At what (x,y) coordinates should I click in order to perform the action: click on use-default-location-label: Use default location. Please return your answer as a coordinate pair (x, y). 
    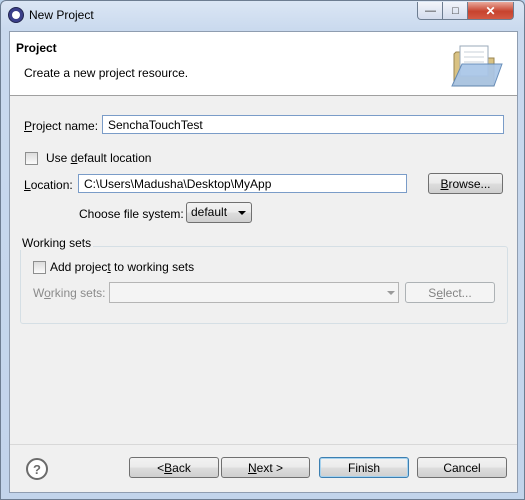
    Looking at the image, I should click on (99, 158).